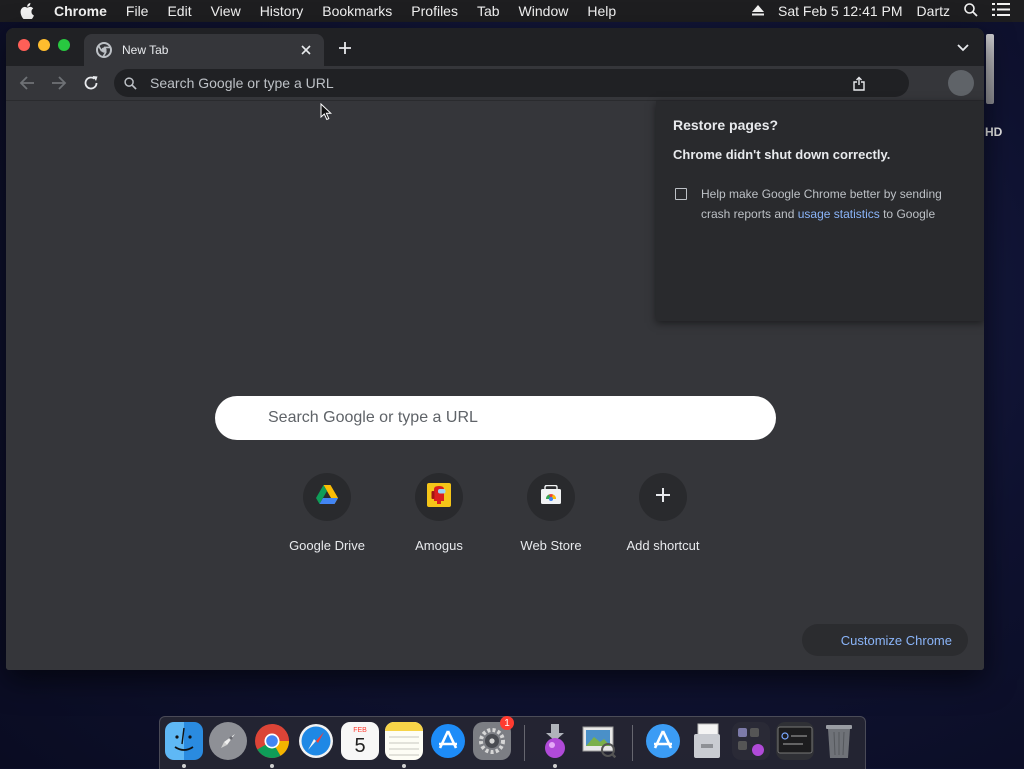 The image size is (1024, 769). I want to click on share-icon, so click(859, 83).